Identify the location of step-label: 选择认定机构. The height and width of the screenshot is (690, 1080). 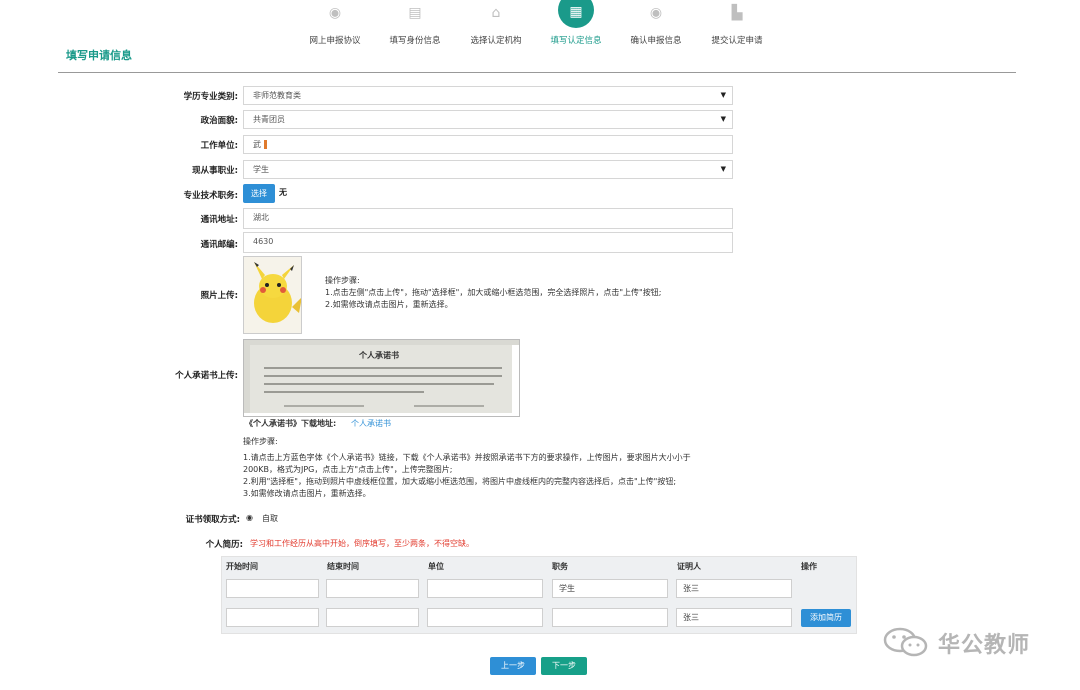
(496, 41).